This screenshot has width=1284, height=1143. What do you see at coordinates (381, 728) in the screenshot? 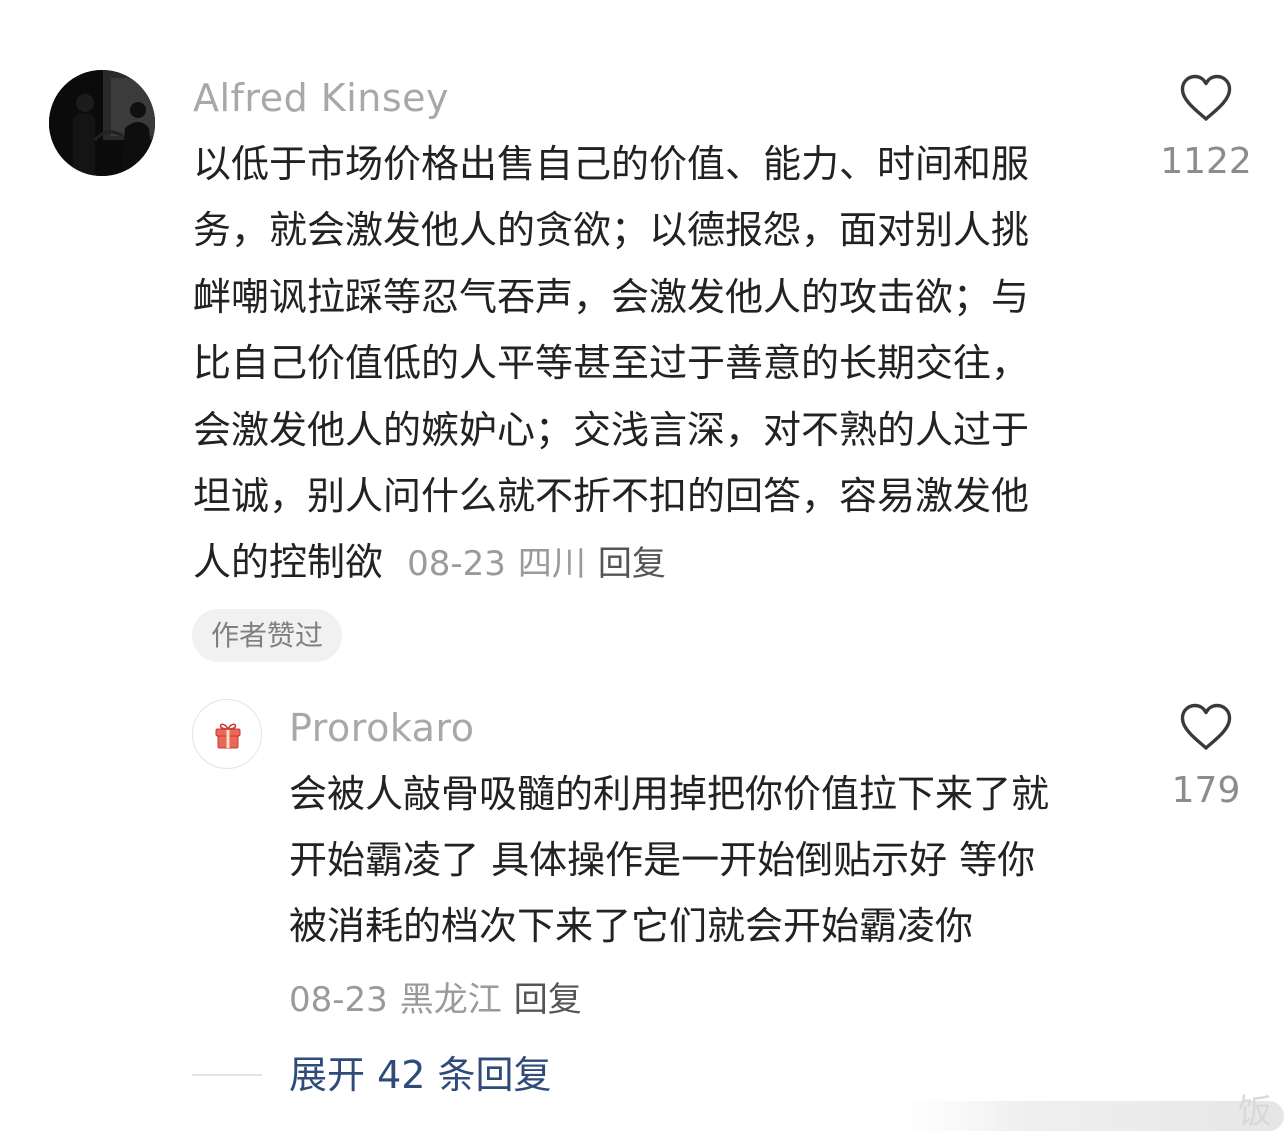
I see `reply-username: Prorokaro` at bounding box center [381, 728].